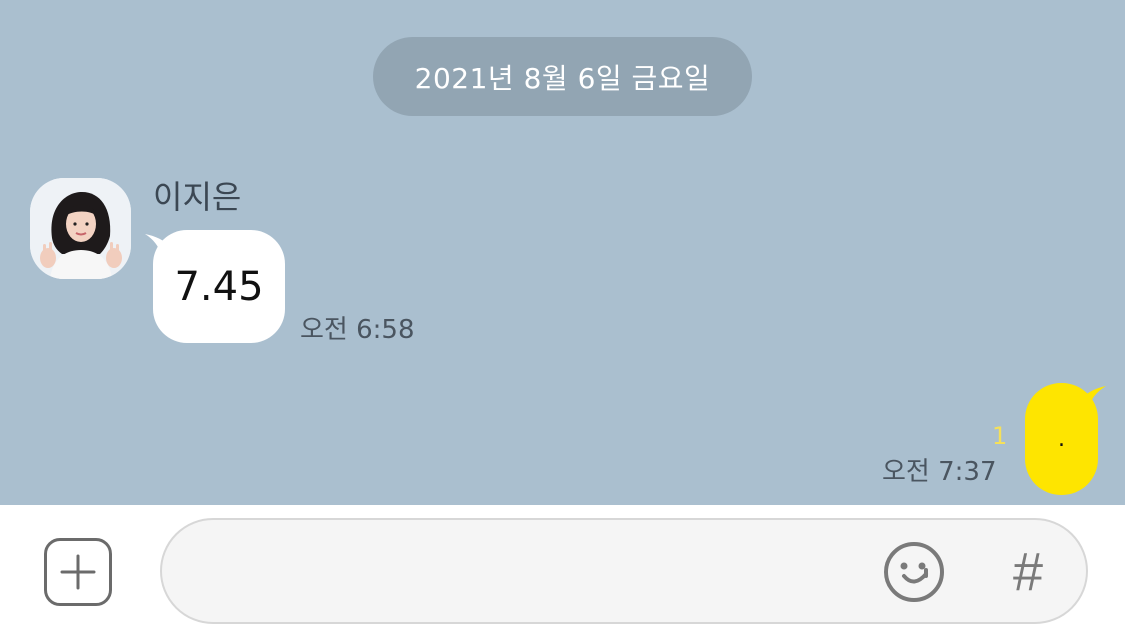  Describe the element at coordinates (939, 472) in the screenshot. I see `outgoing-message-time: 오전 7:37` at that location.